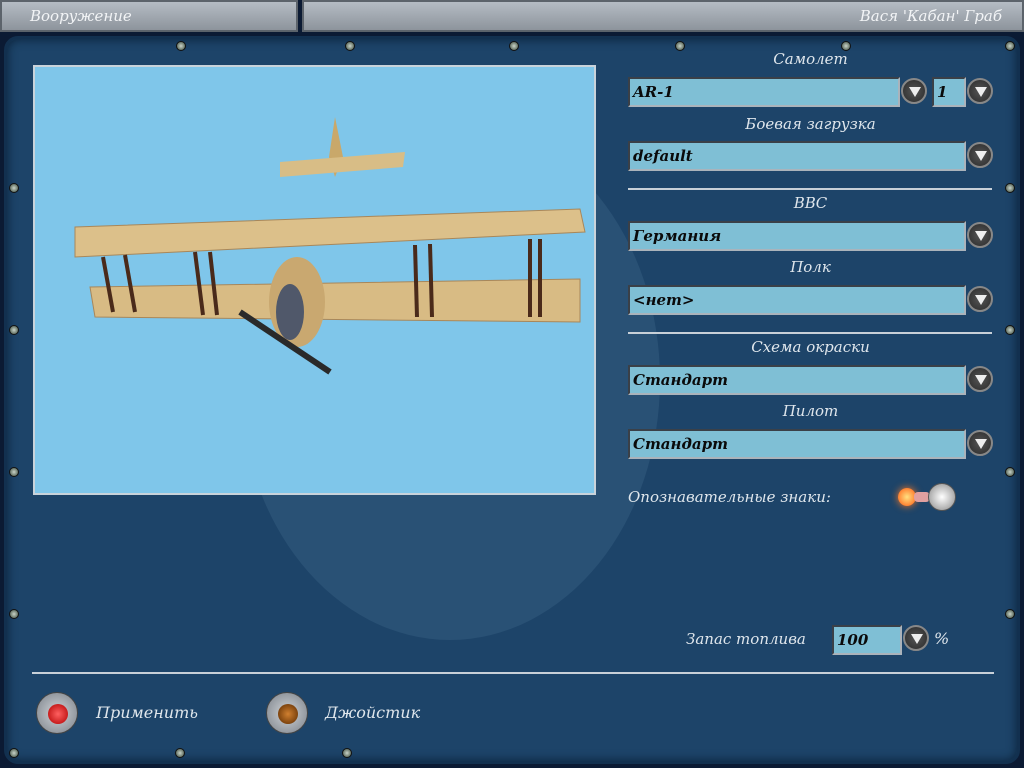  What do you see at coordinates (149, 16) in the screenshot?
I see `tab-armament: Вооружение` at bounding box center [149, 16].